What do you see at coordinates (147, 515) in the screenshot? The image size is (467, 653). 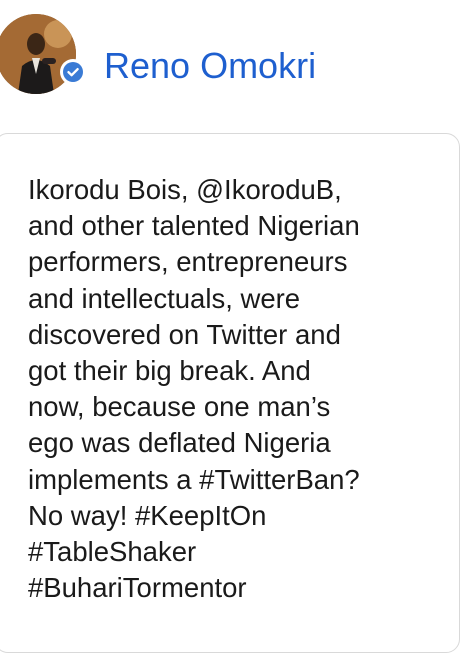 I see `post-text-line: No way! #KeepItOn` at bounding box center [147, 515].